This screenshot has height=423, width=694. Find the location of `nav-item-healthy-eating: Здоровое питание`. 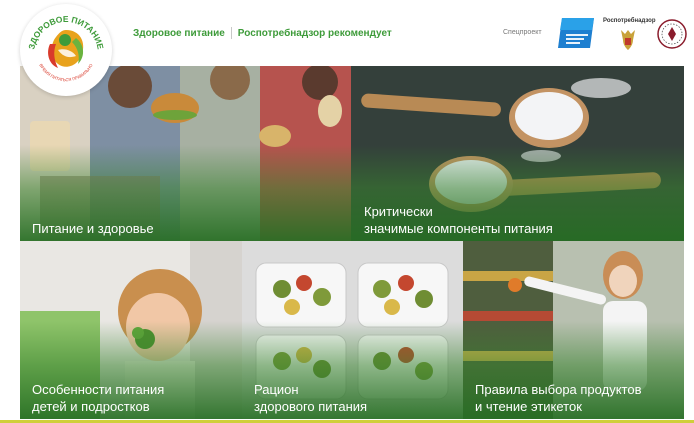

nav-item-healthy-eating: Здоровое питание is located at coordinates (179, 33).